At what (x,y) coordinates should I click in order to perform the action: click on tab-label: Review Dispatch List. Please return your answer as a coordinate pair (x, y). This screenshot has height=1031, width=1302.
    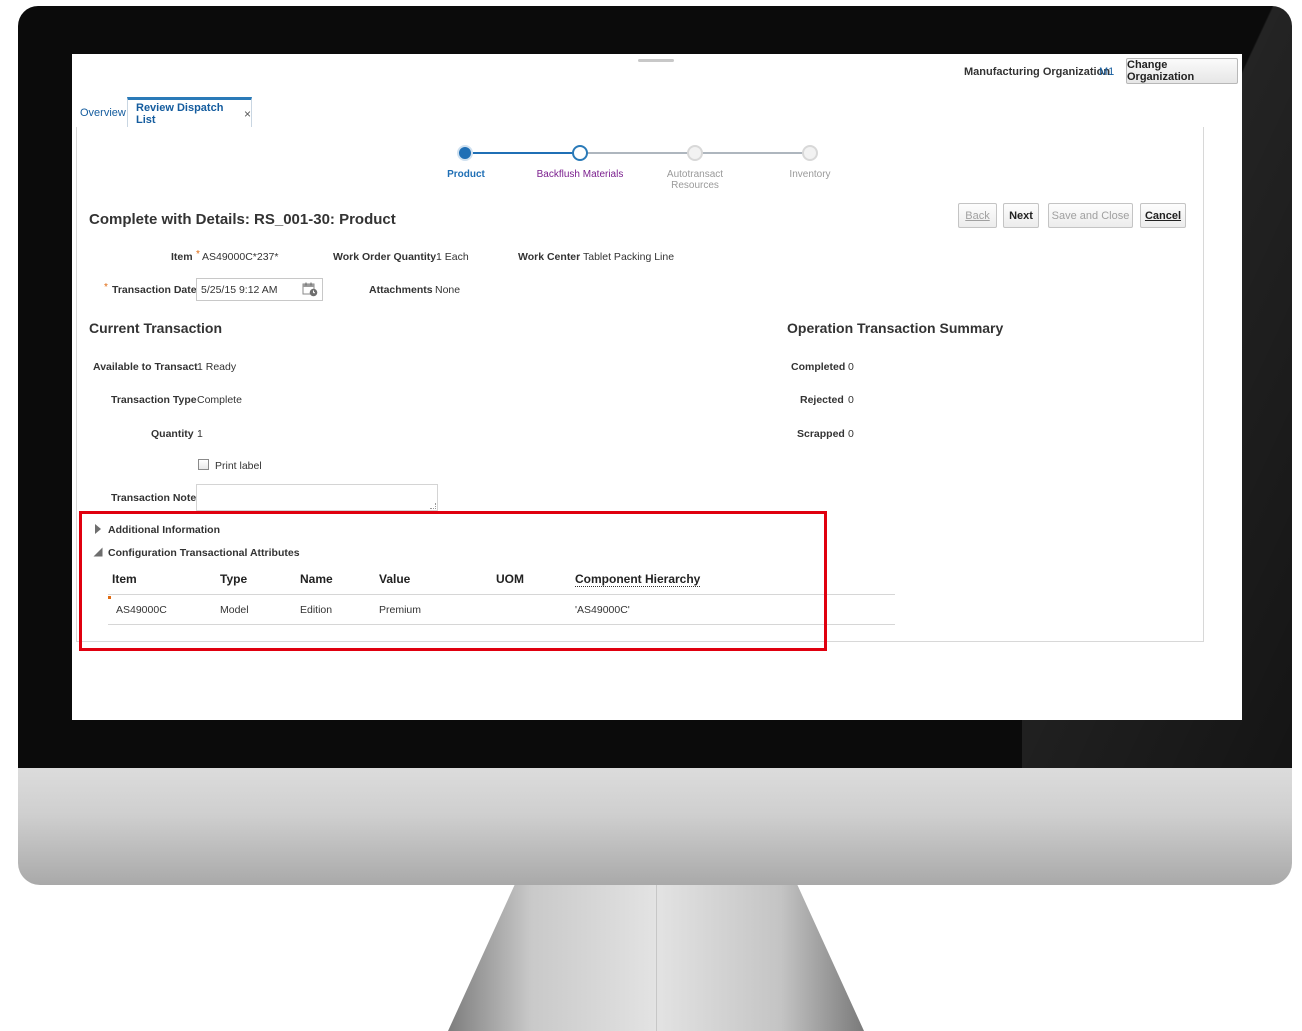
    Looking at the image, I should click on (180, 113).